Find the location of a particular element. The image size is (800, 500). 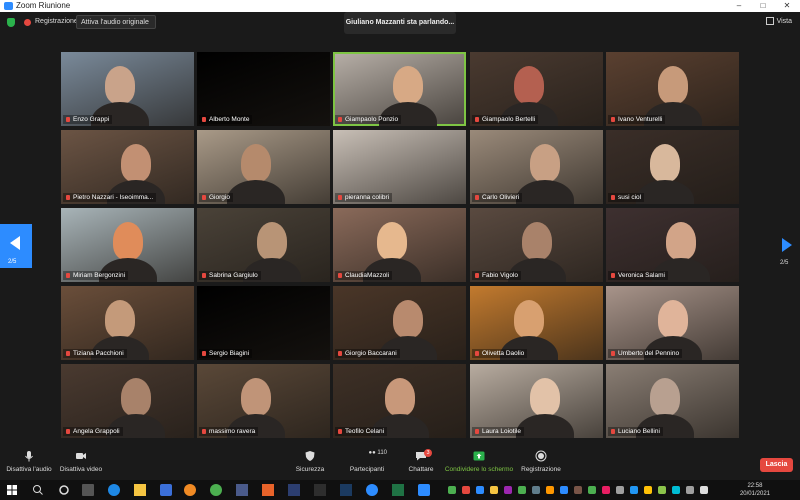

clock: 22:58 20/01/2021 is located at coordinates (755, 490).